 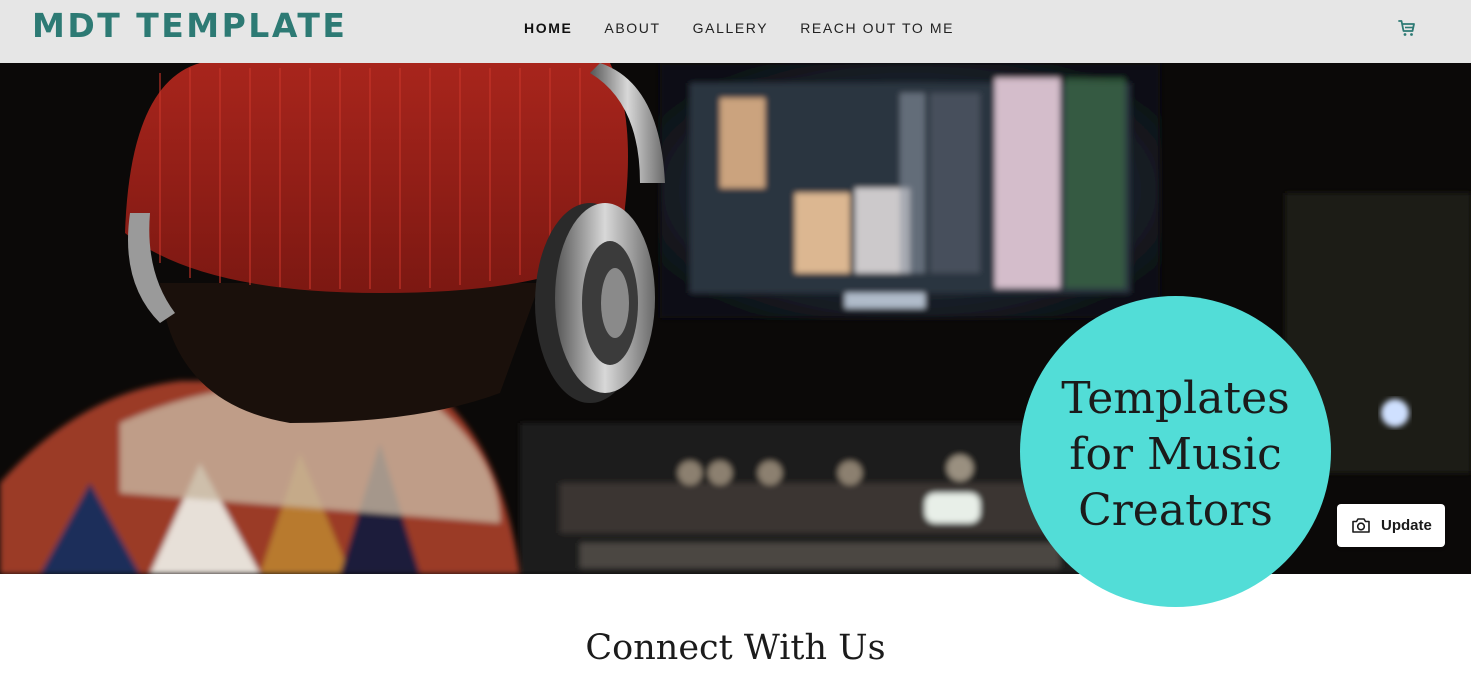 I want to click on nav-gallery: GALLERY, so click(x=731, y=28).